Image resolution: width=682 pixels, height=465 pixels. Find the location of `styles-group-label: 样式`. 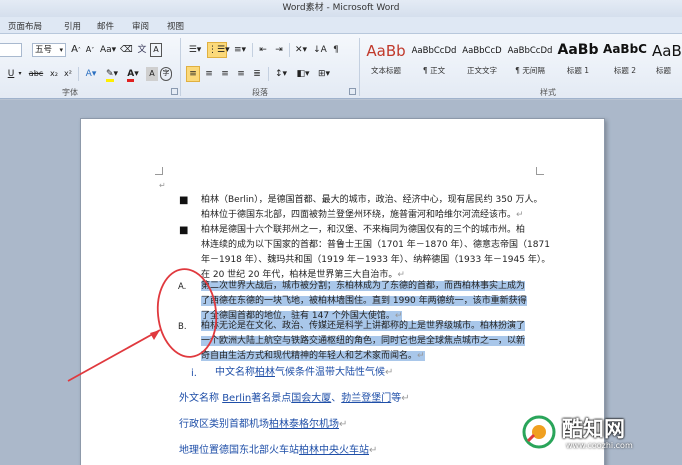

styles-group-label: 样式 is located at coordinates (548, 92).